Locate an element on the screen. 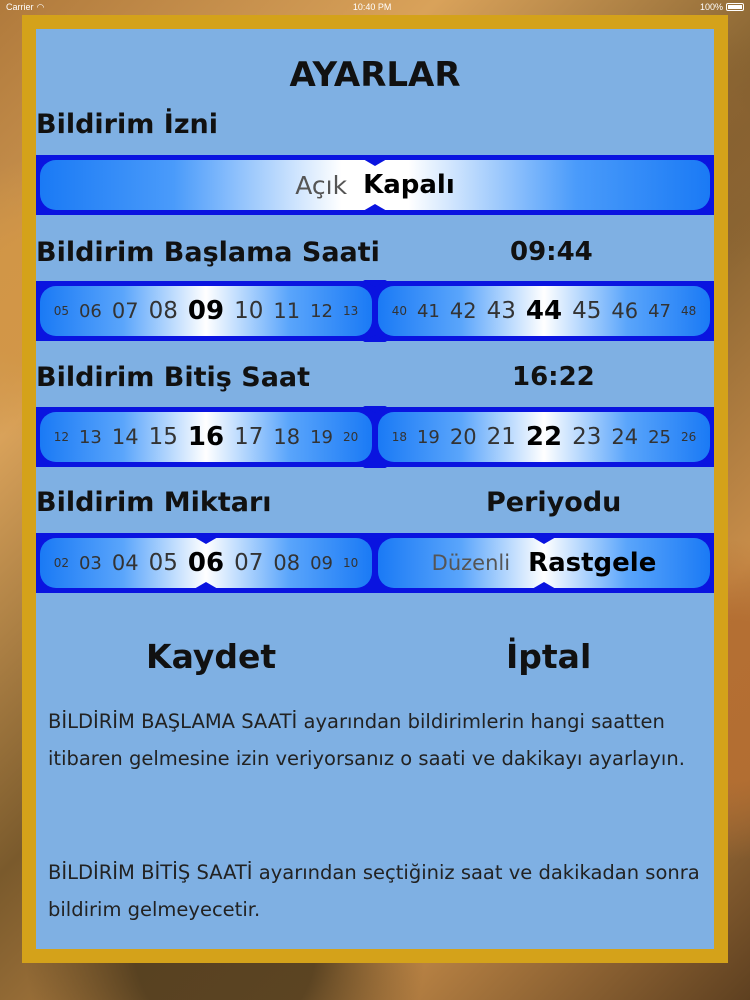 Image resolution: width=750 pixels, height=1000 pixels. amount-item: 04 is located at coordinates (125, 563).